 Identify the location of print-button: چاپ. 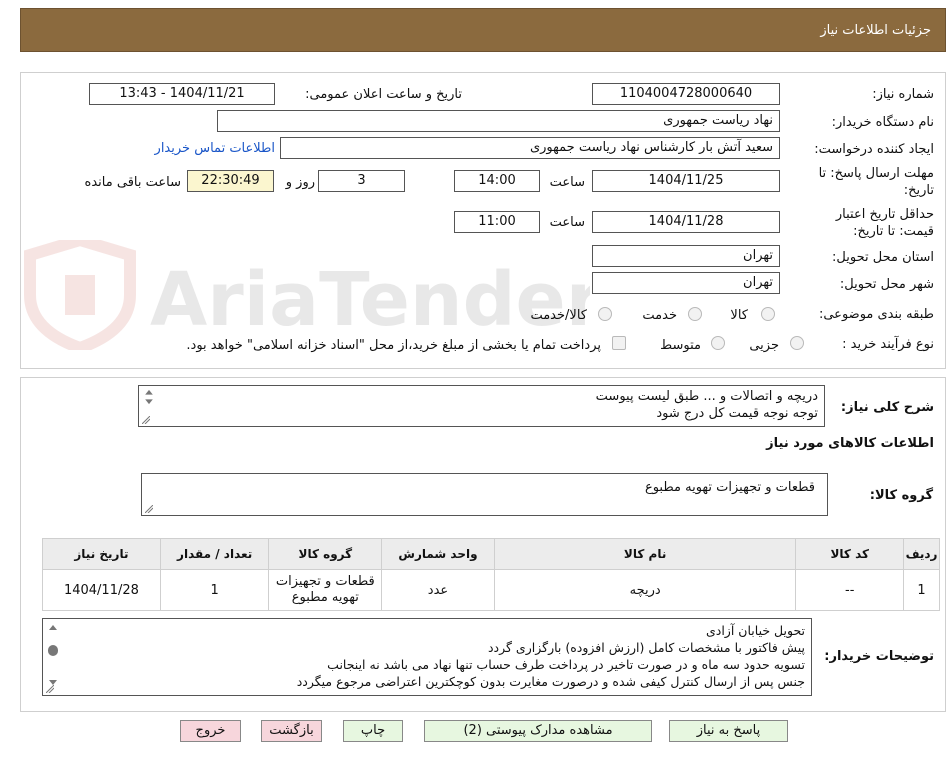
(373, 731).